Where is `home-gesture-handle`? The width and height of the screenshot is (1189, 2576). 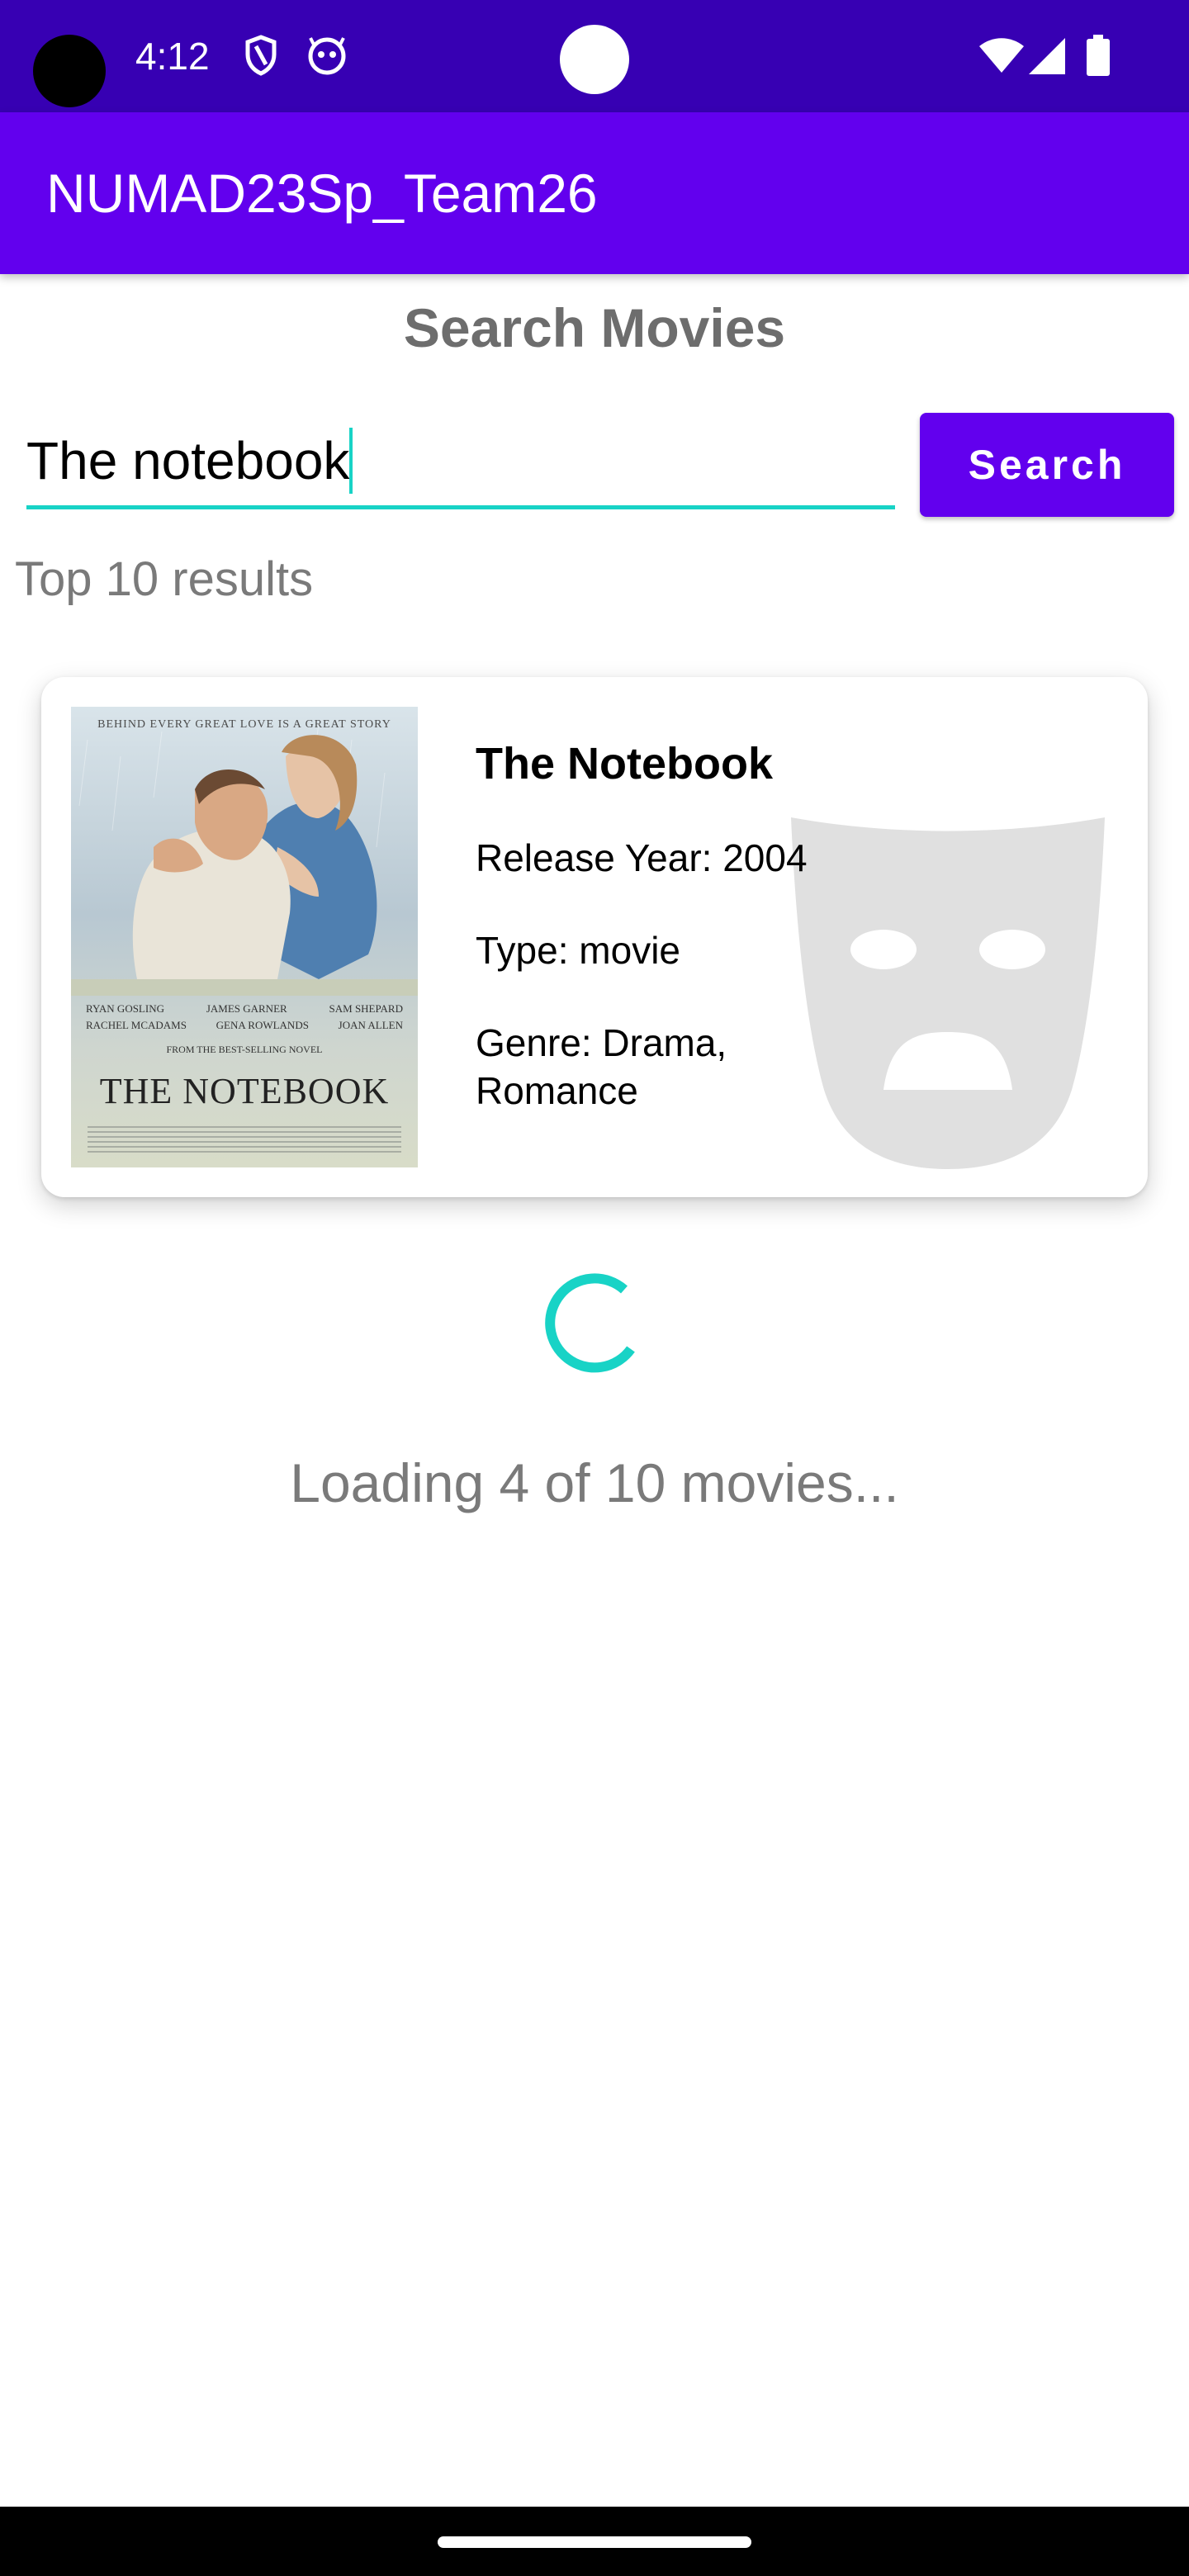
home-gesture-handle is located at coordinates (594, 2542).